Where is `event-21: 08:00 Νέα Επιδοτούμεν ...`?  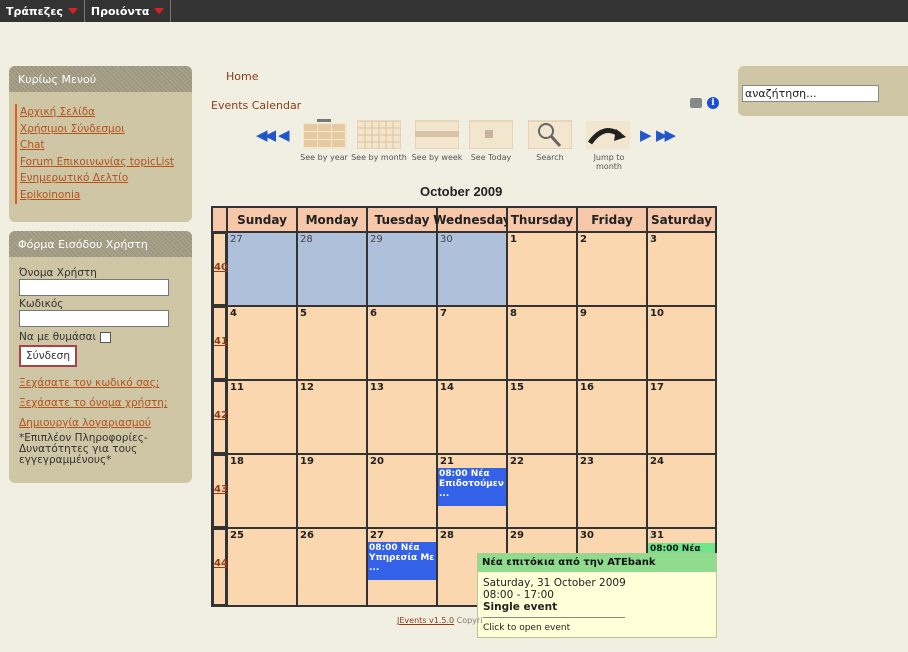
event-21: 08:00 Νέα Επιδοτούμεν ... is located at coordinates (472, 487).